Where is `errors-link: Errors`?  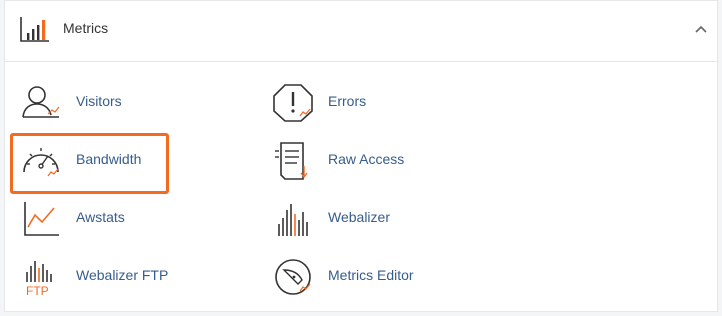 errors-link: Errors is located at coordinates (343, 102).